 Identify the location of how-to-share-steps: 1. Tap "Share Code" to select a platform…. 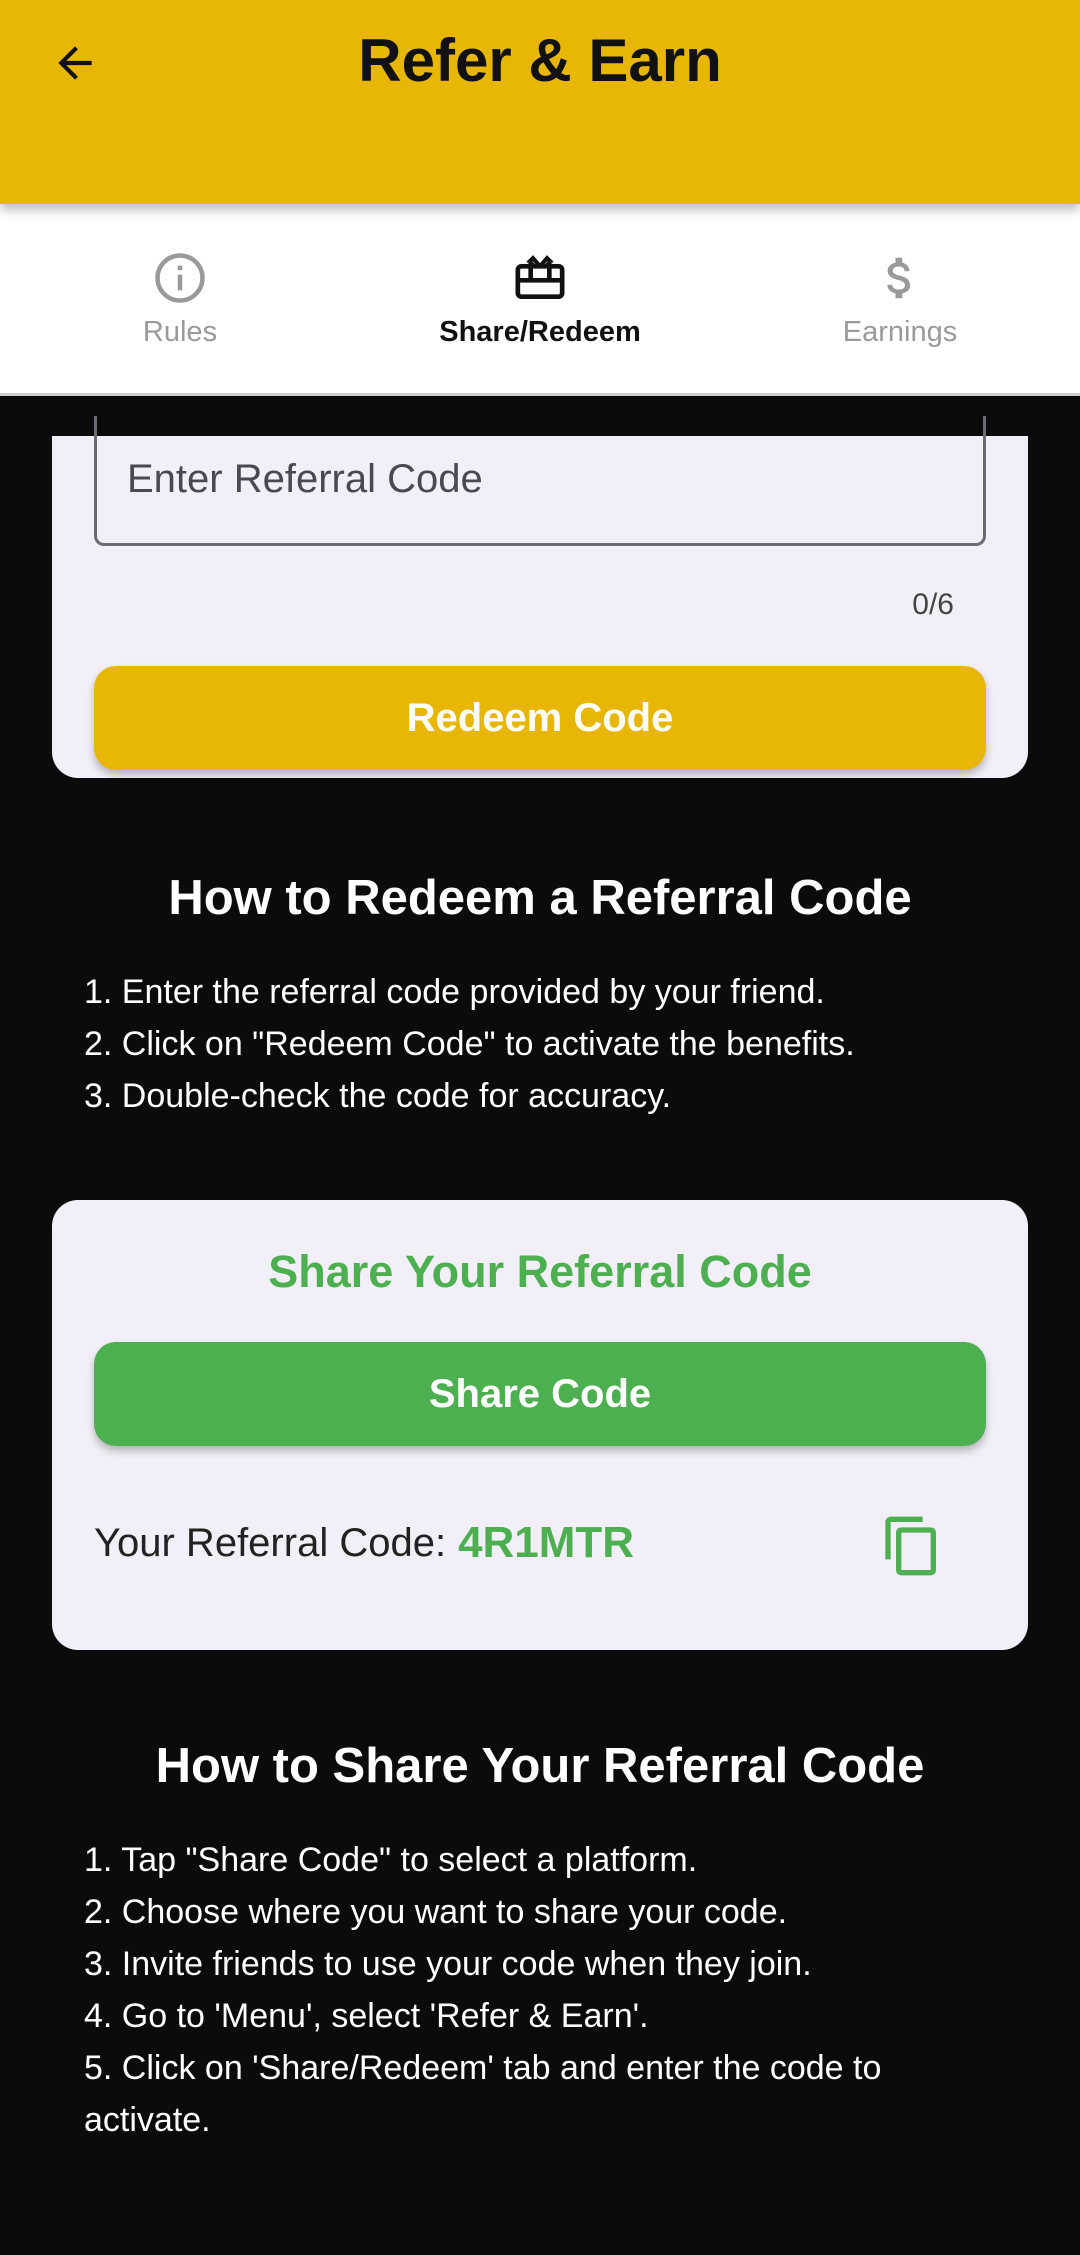
(544, 1990).